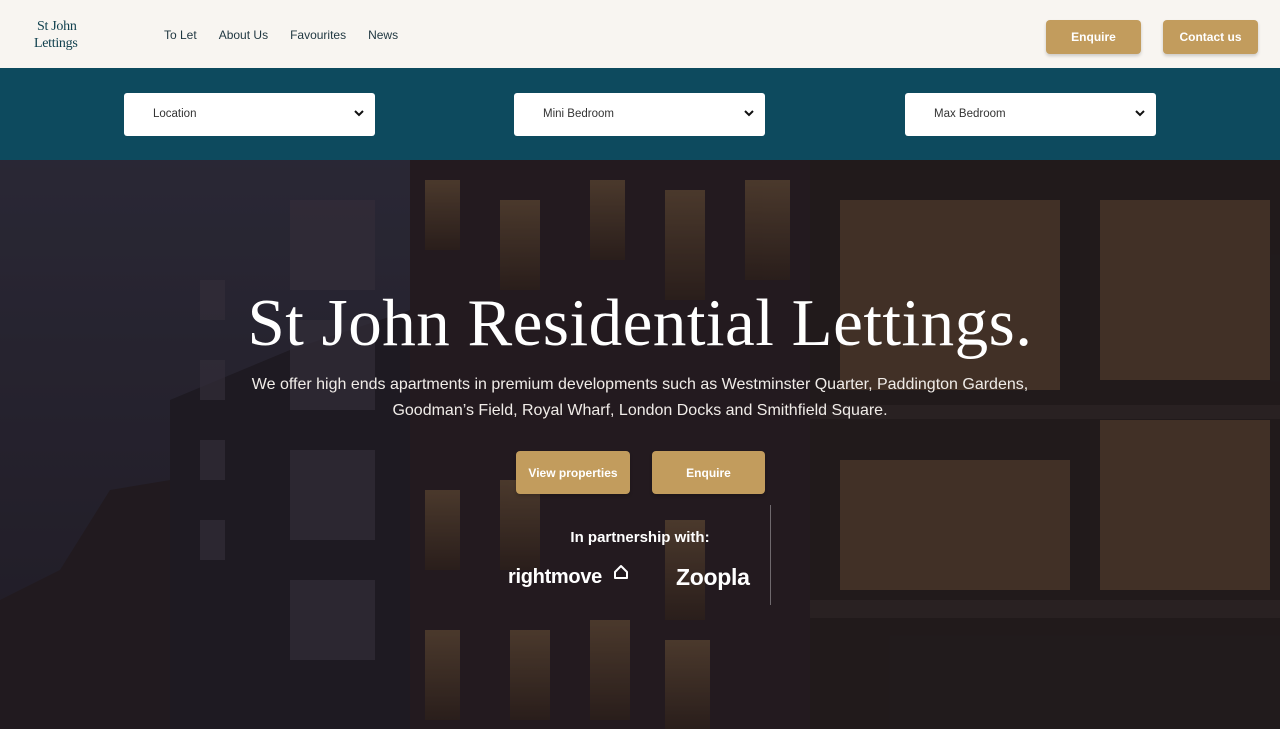 The width and height of the screenshot is (1280, 729). Describe the element at coordinates (640, 537) in the screenshot. I see `partnership-label: In partnership with:` at that location.